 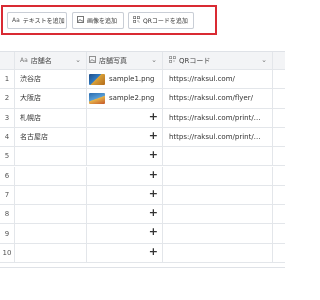 I want to click on header-name-label: 店舗名, so click(x=41, y=60).